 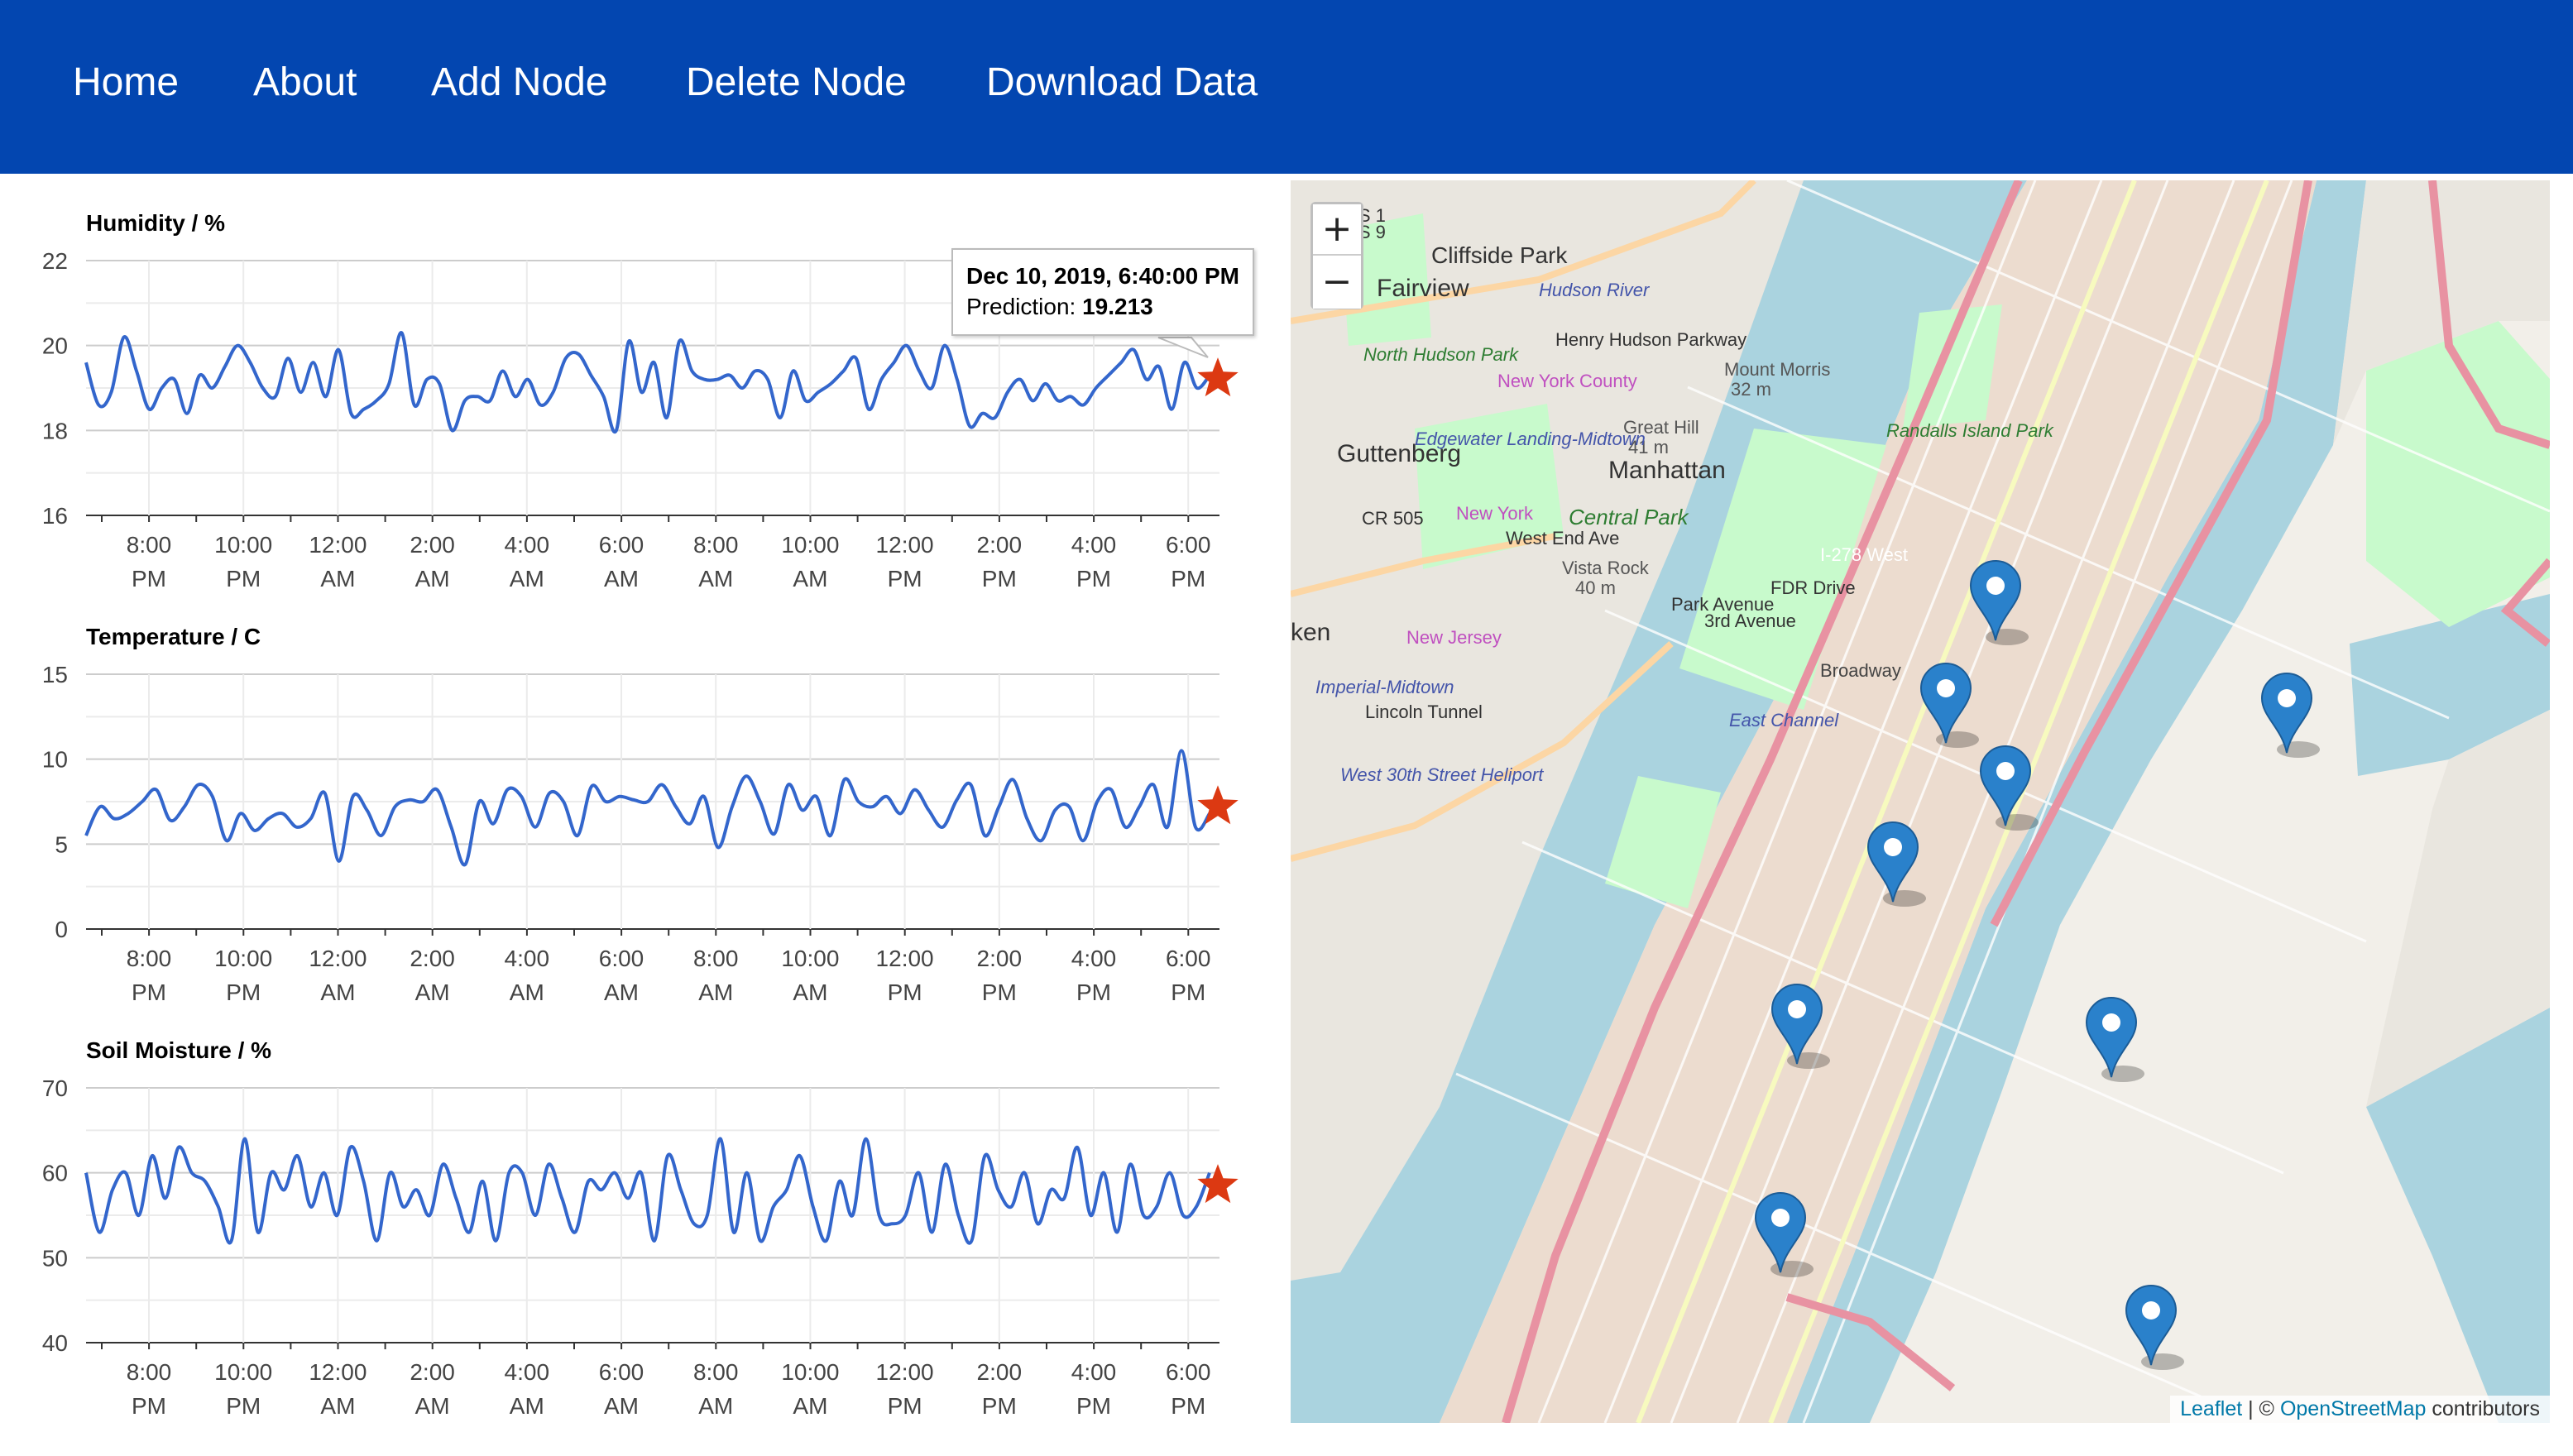 What do you see at coordinates (1102, 276) in the screenshot?
I see `tooltip-date: Dec 10, 2019, 6:40:00 PM` at bounding box center [1102, 276].